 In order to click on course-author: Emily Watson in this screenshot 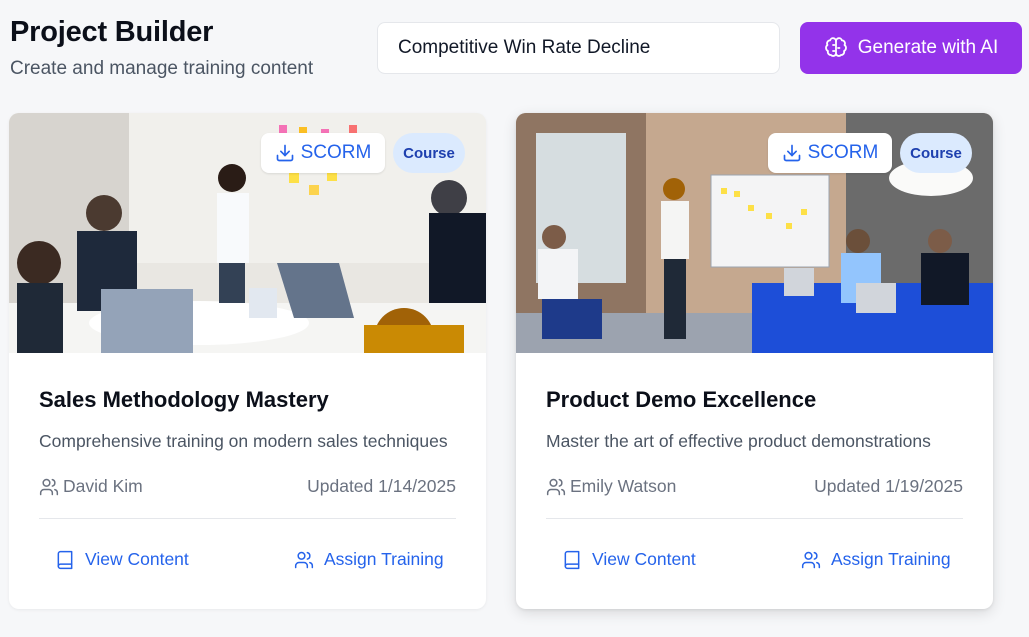, I will do `click(611, 486)`.